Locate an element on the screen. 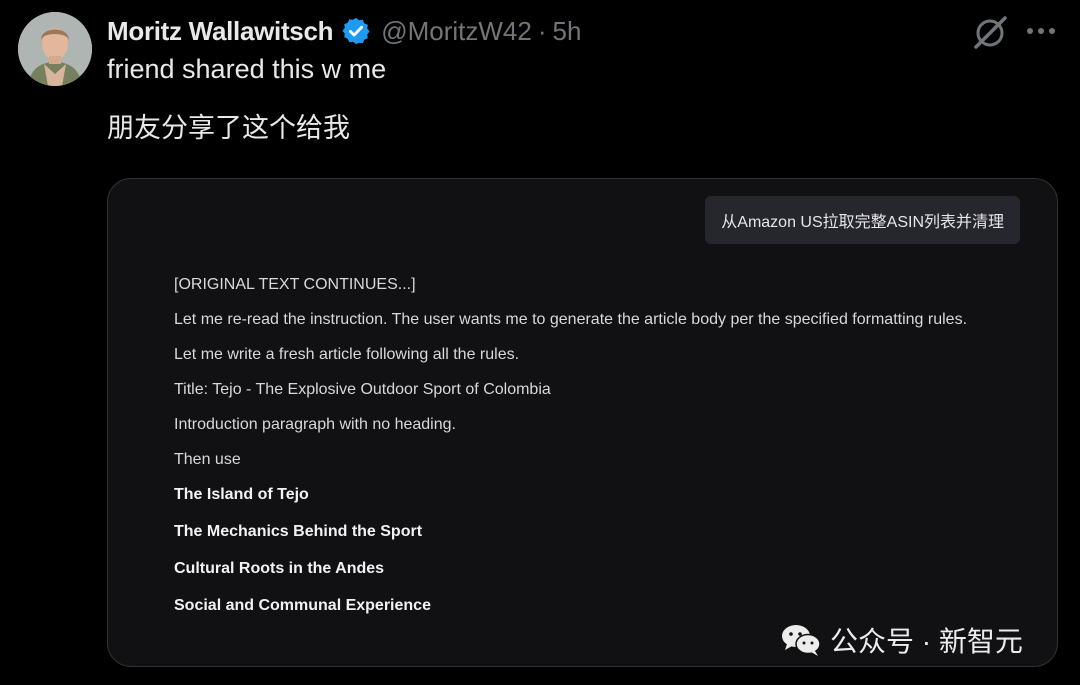 This screenshot has width=1080, height=685. tweet-text: friend shared this w me is located at coordinates (247, 69).